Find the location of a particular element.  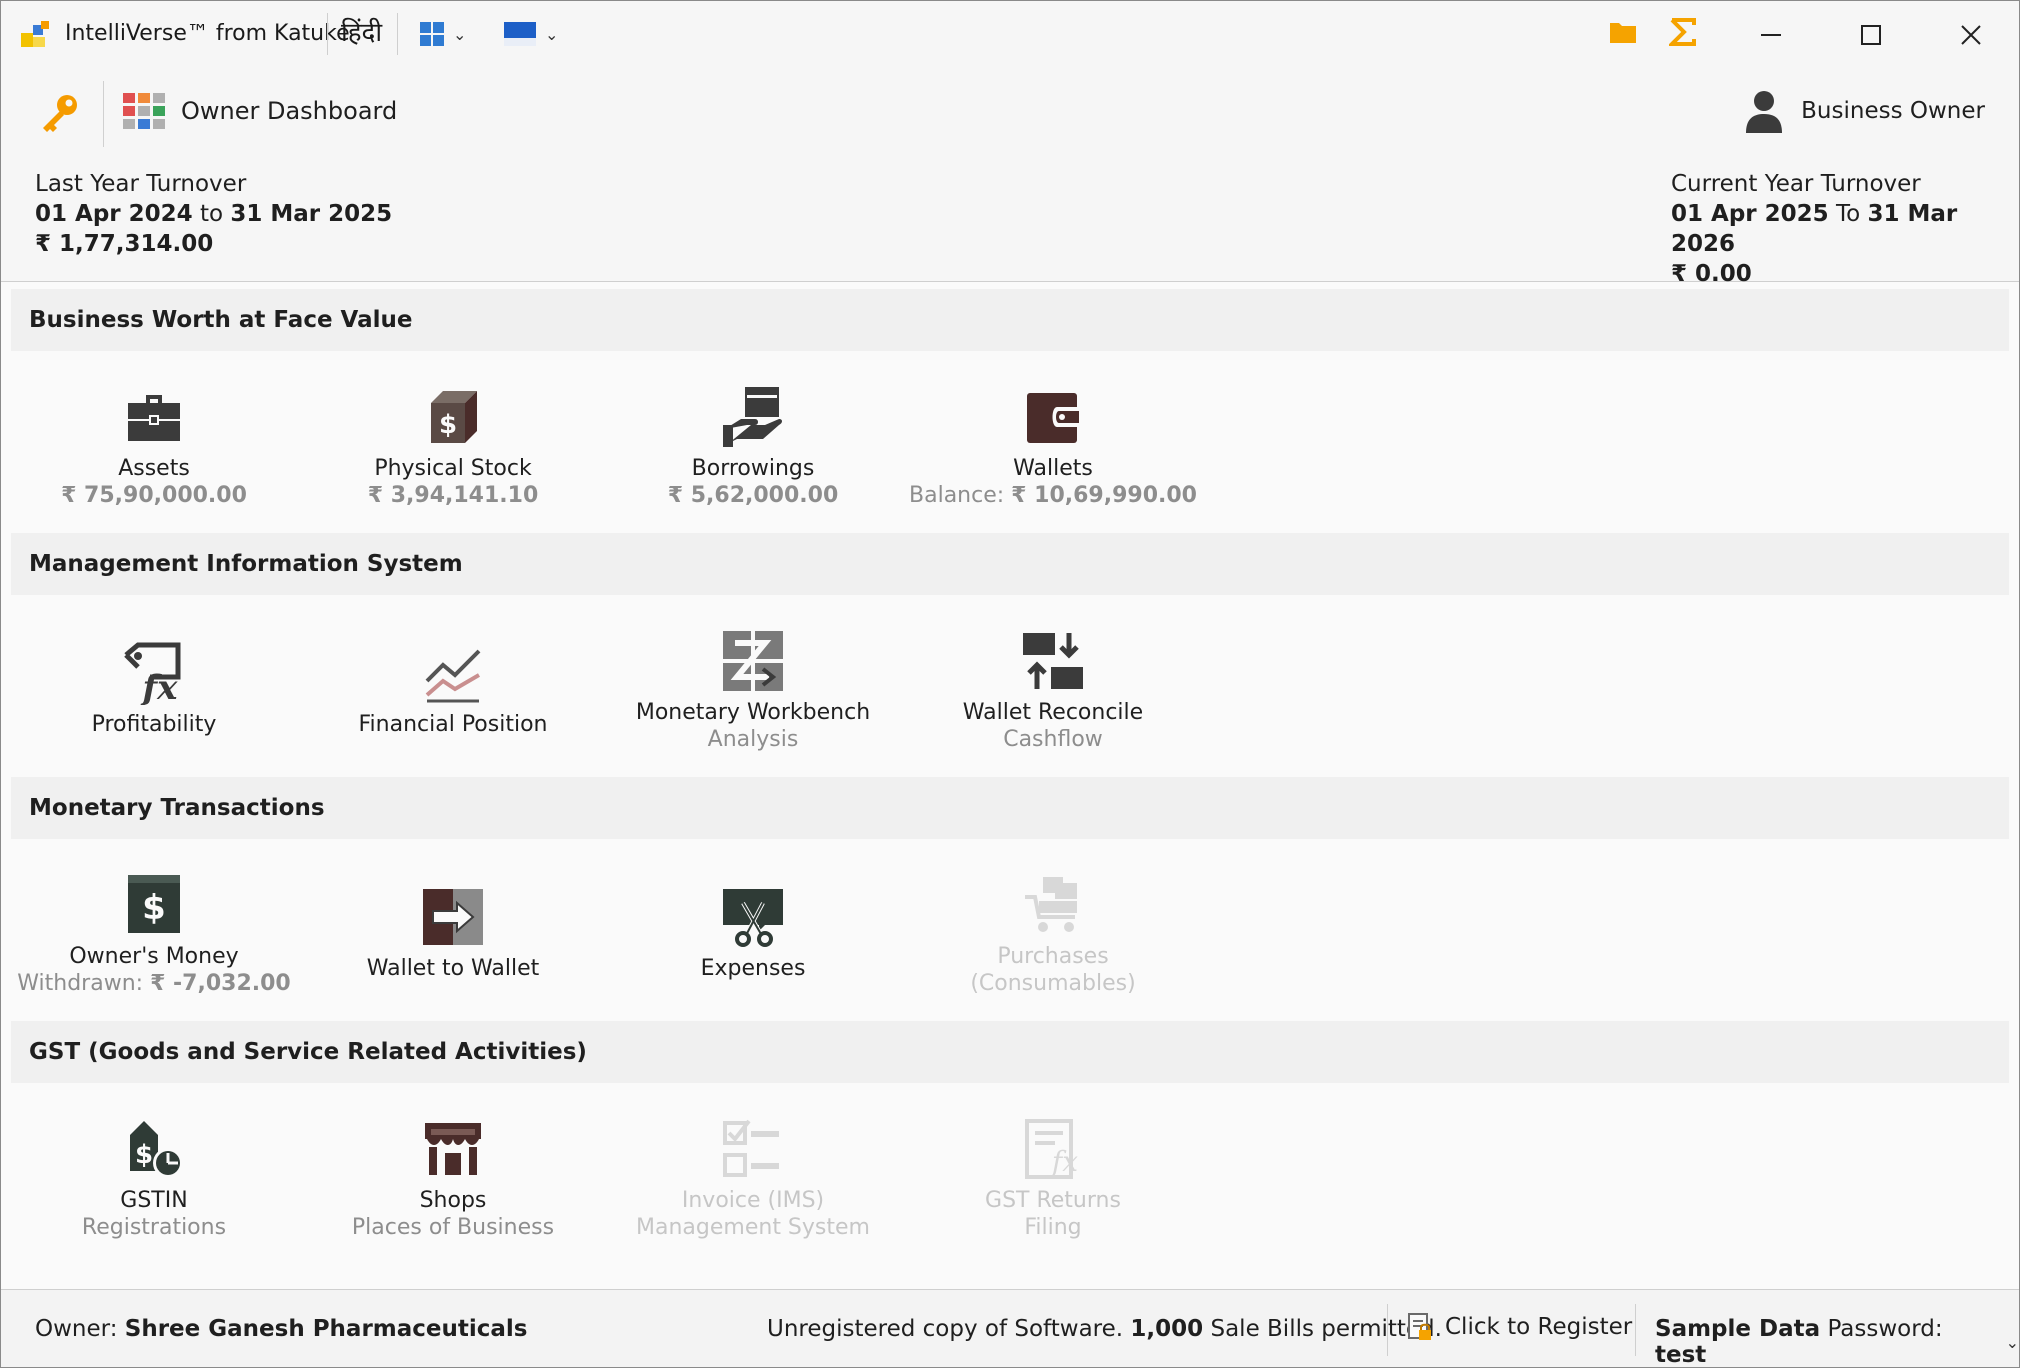

maximize-icon is located at coordinates (1871, 35).